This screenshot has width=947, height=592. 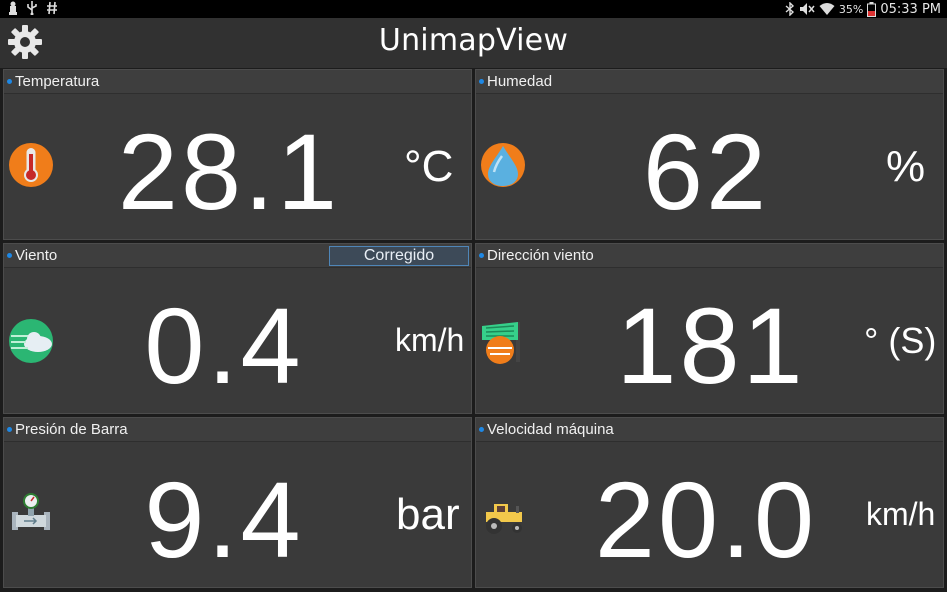 I want to click on panel-value: 20.0, so click(x=706, y=519).